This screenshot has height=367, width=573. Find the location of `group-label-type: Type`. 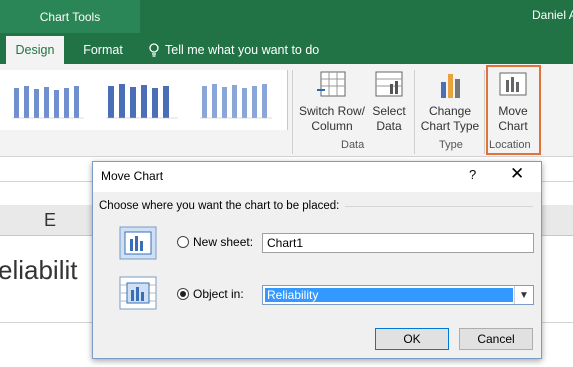

group-label-type: Type is located at coordinates (451, 145).